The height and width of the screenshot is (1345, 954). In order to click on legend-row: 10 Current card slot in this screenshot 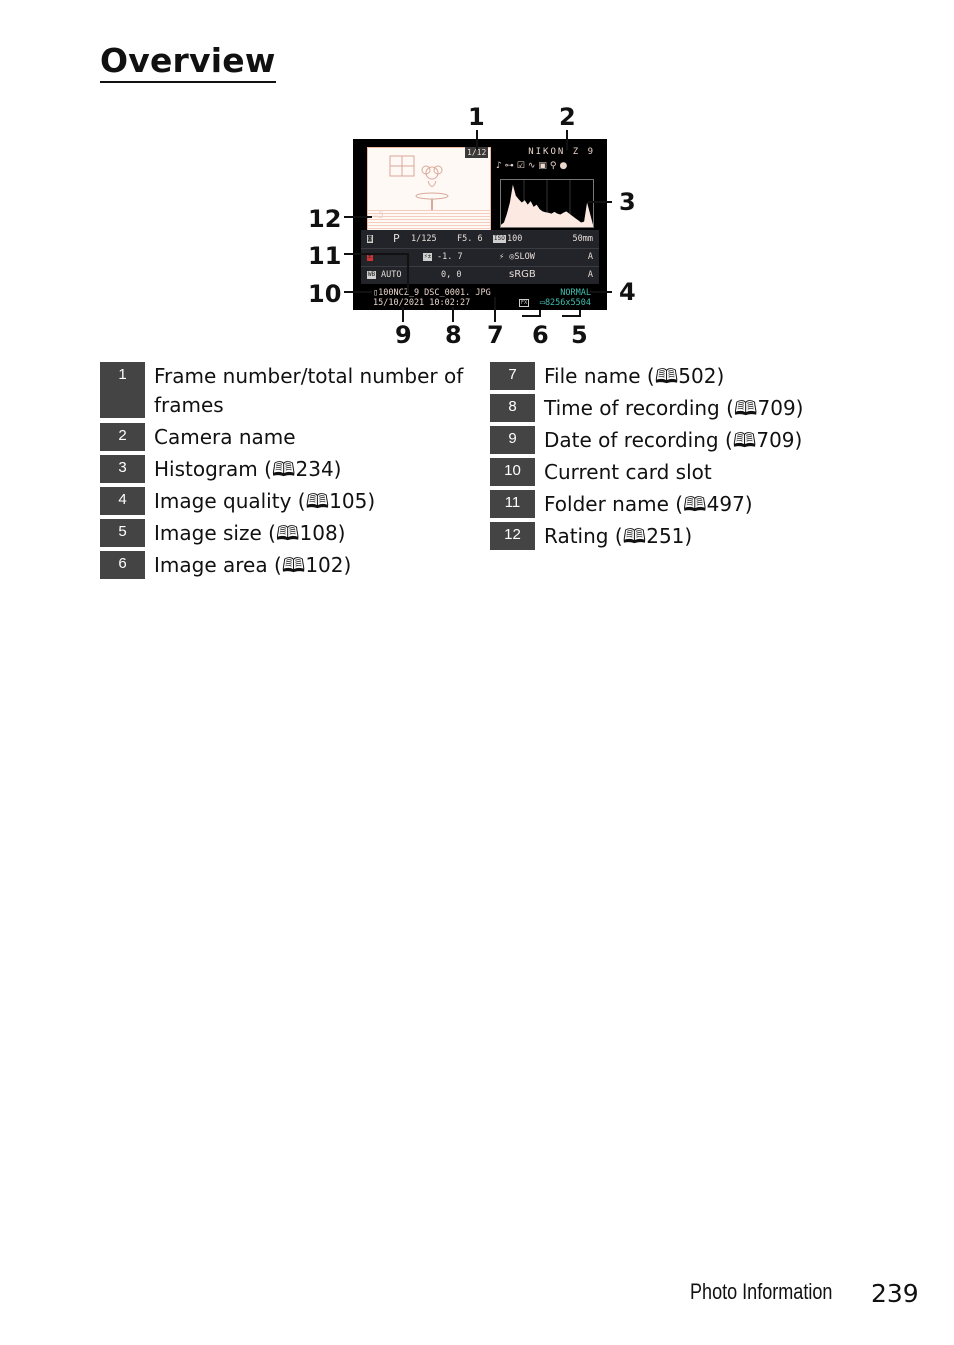, I will do `click(670, 472)`.